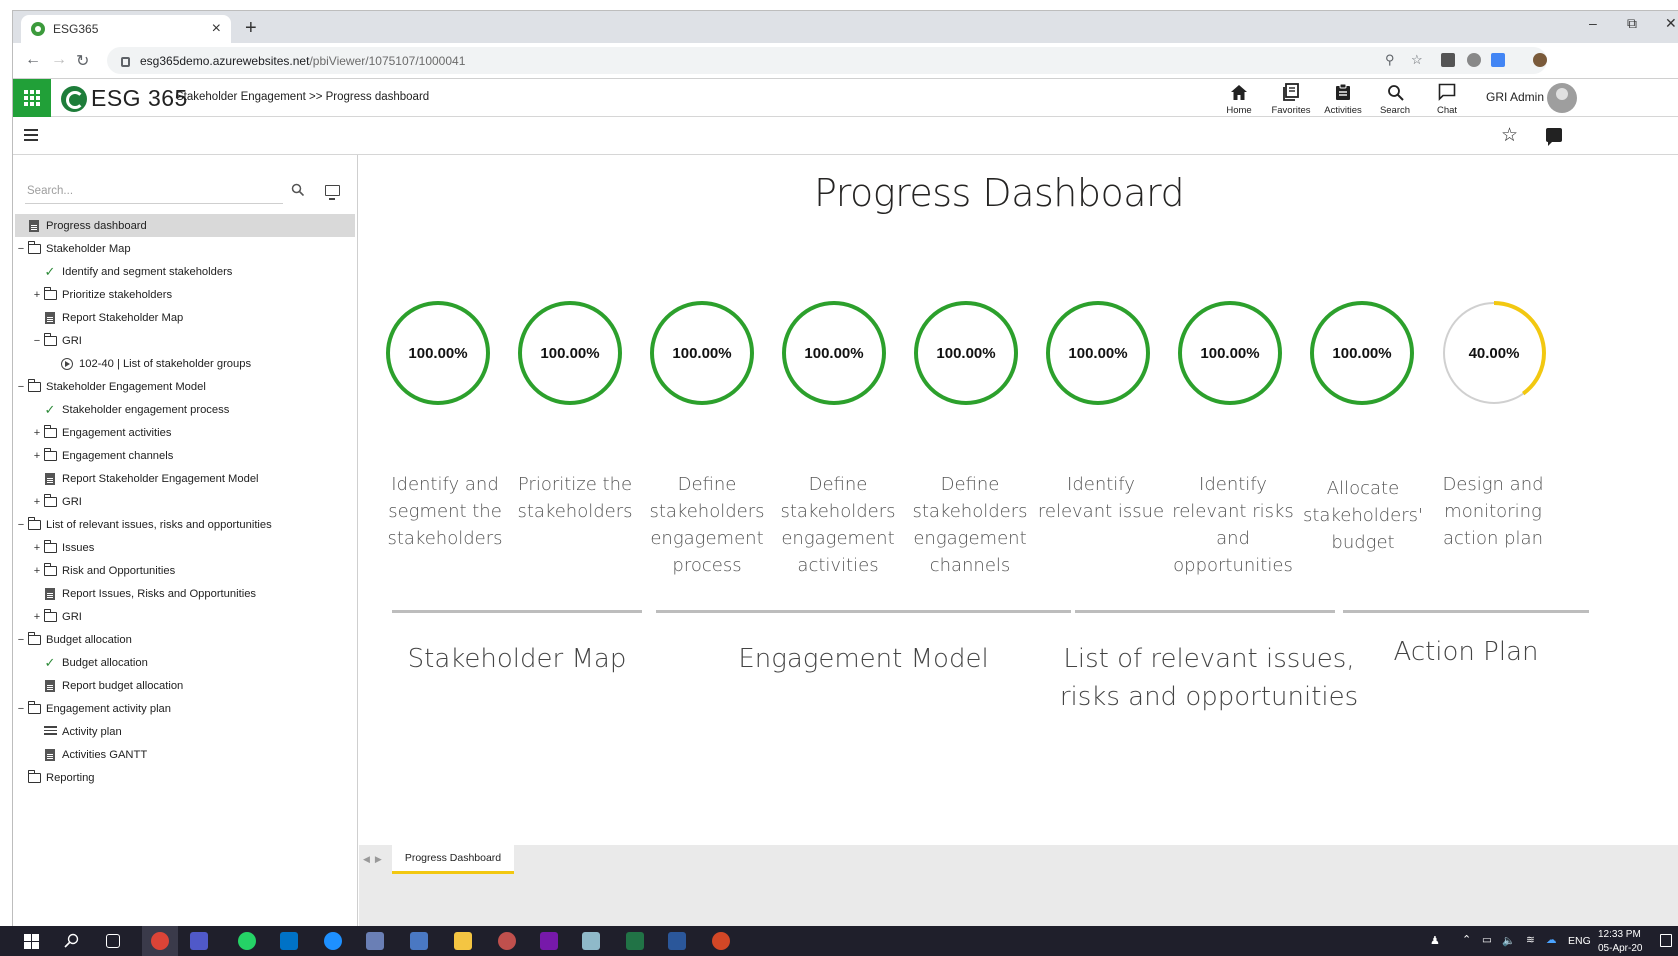 Image resolution: width=1678 pixels, height=956 pixels. Describe the element at coordinates (1579, 941) in the screenshot. I see `language-indicator: ENG` at that location.